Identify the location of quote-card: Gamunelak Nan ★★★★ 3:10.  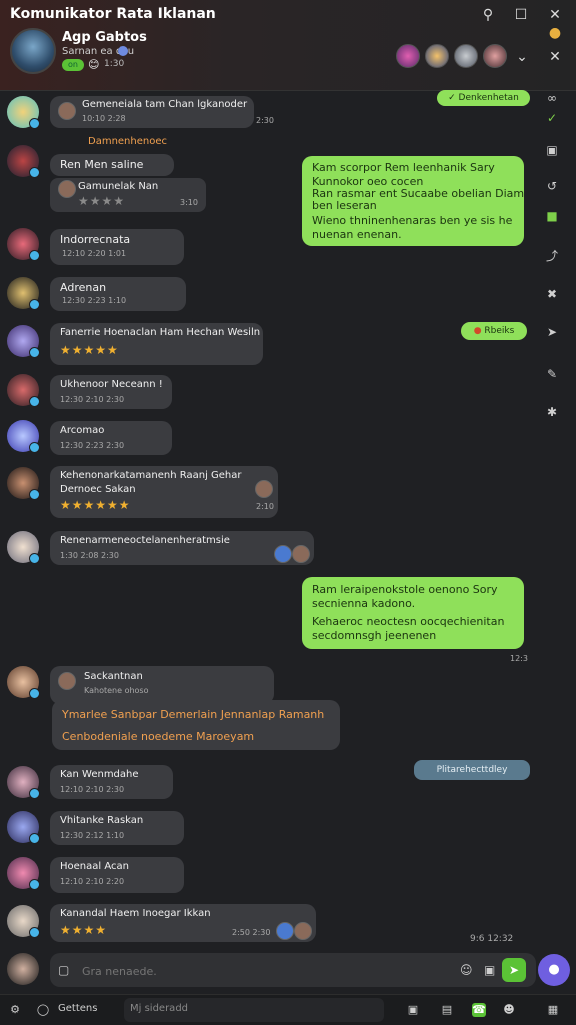
(128, 195).